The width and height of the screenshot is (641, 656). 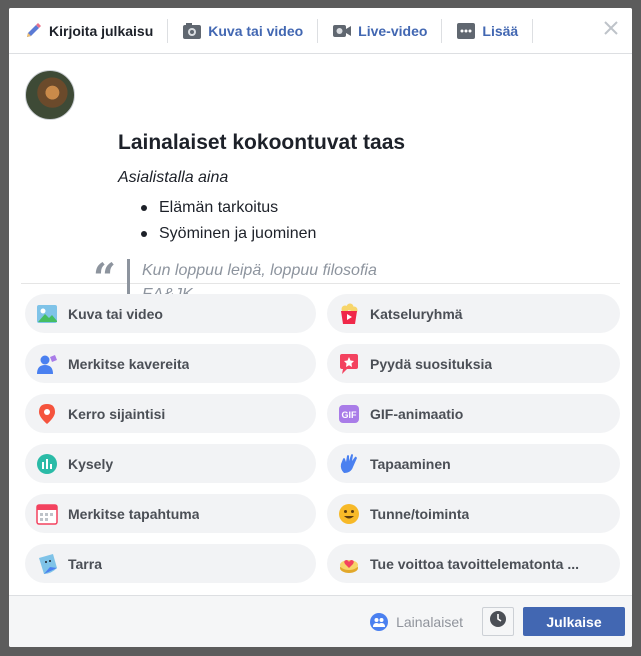 What do you see at coordinates (349, 364) in the screenshot?
I see `recommendation-icon` at bounding box center [349, 364].